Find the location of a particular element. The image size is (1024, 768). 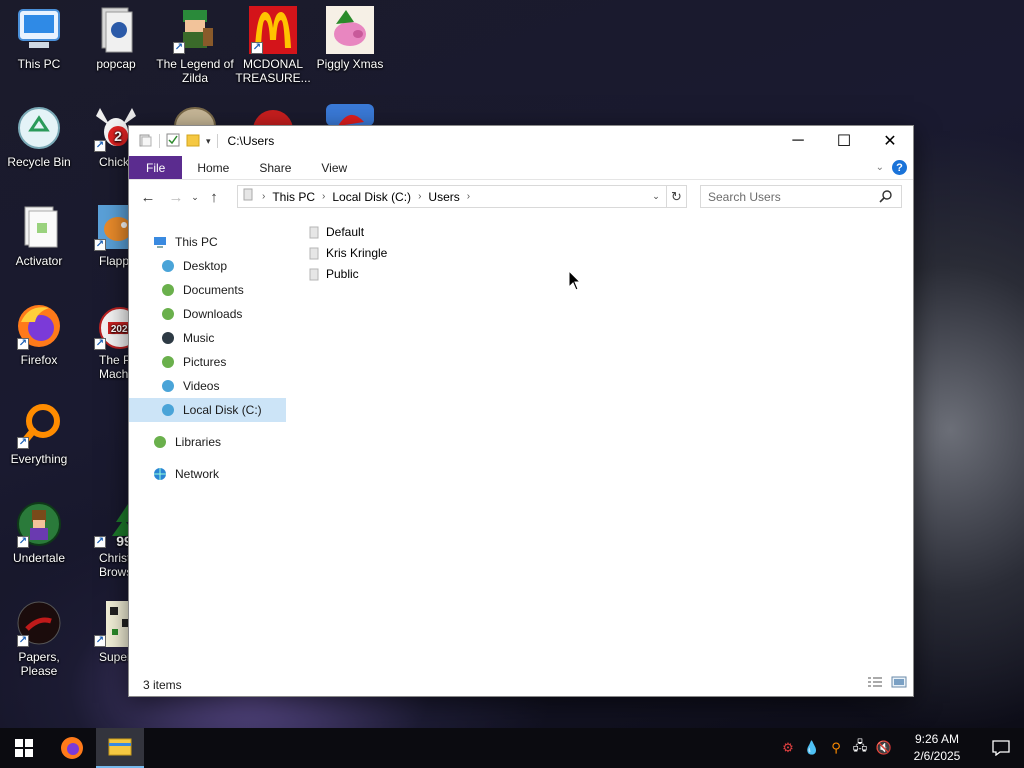

taskbar-firefox-button is located at coordinates (72, 748).